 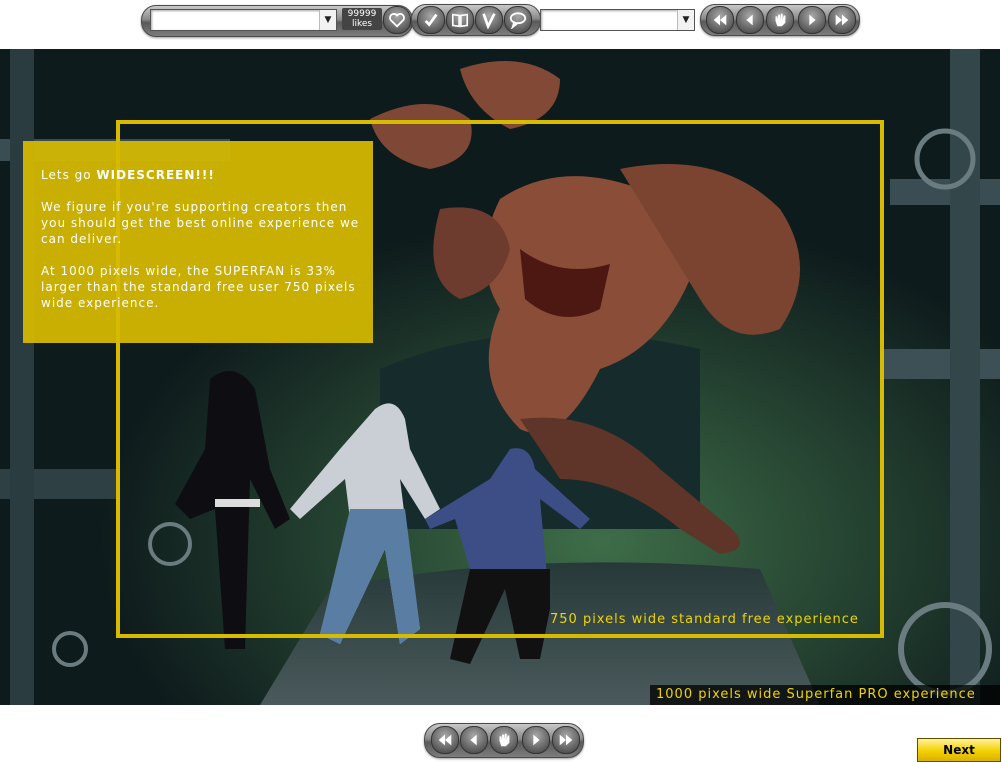 I want to click on like-button, so click(x=397, y=20).